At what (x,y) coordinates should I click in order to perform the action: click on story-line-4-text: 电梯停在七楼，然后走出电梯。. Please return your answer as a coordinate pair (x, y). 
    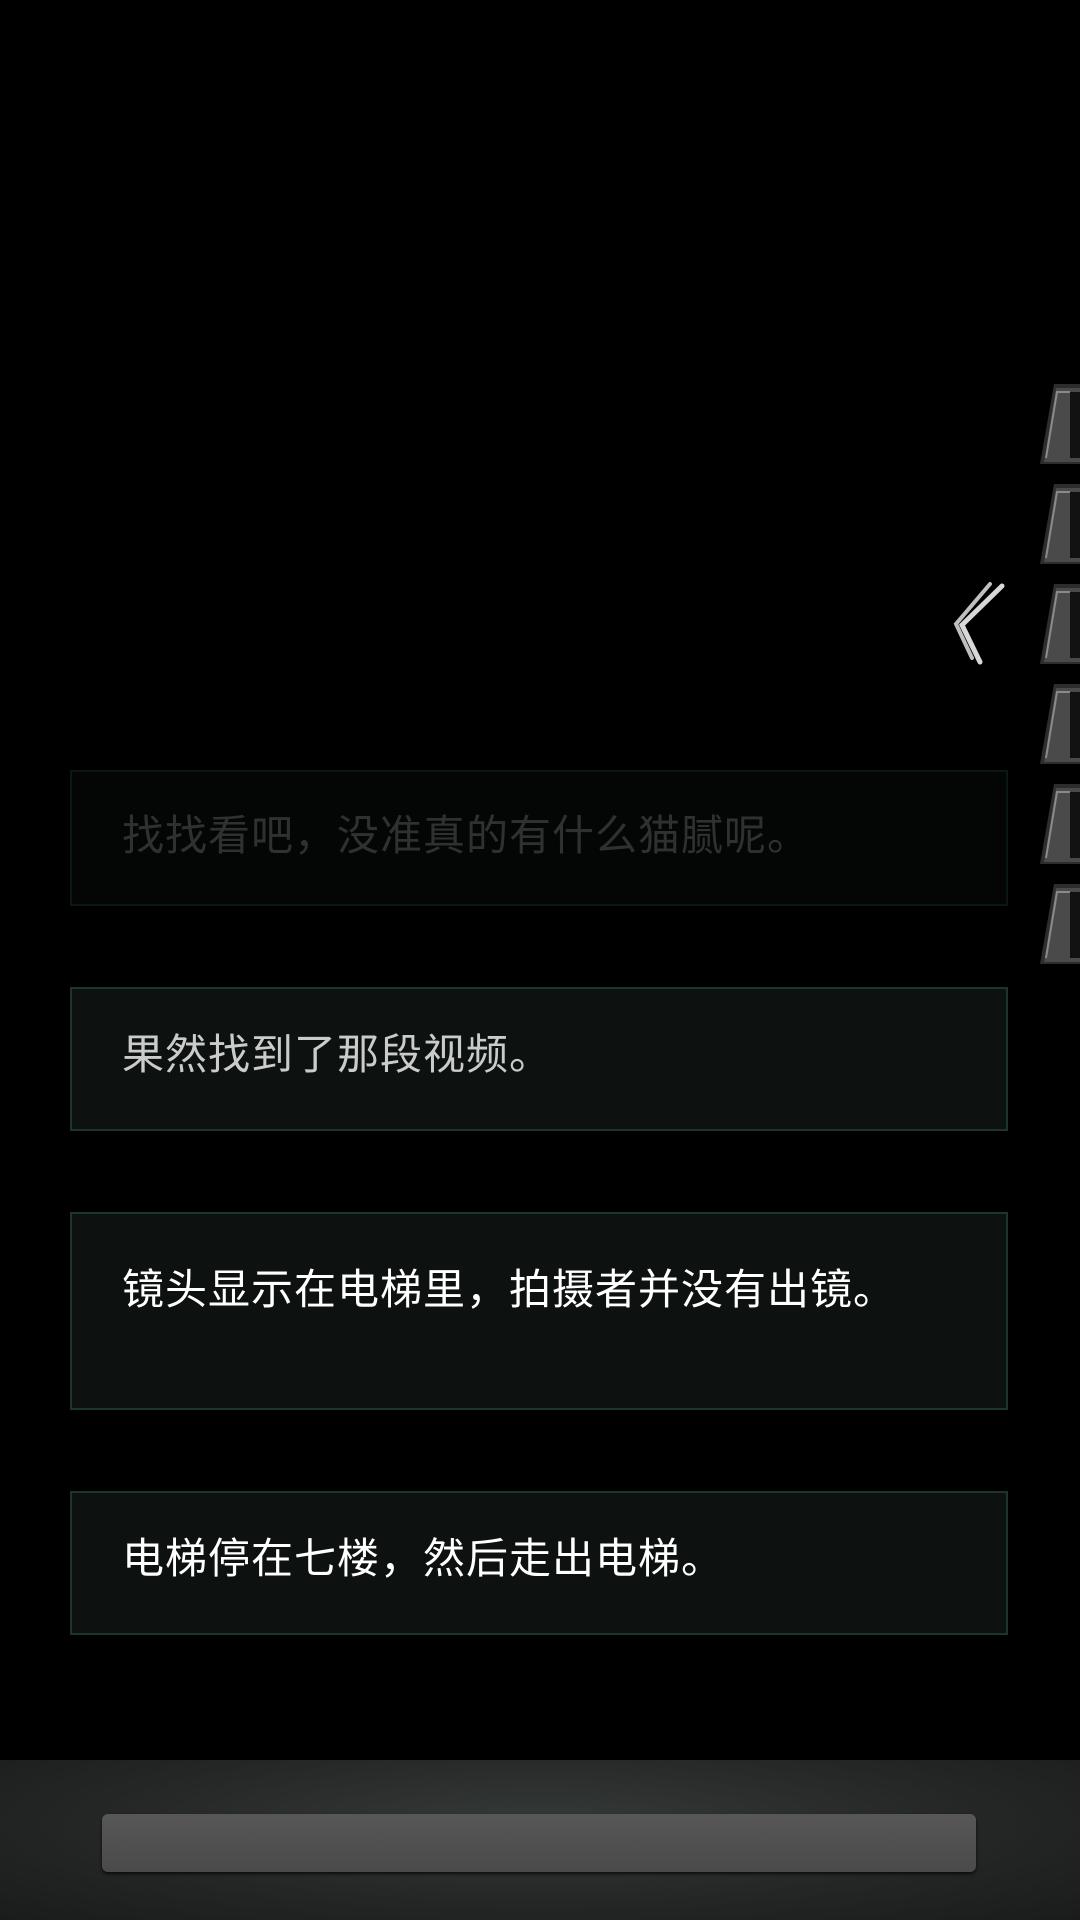
    Looking at the image, I should click on (423, 1558).